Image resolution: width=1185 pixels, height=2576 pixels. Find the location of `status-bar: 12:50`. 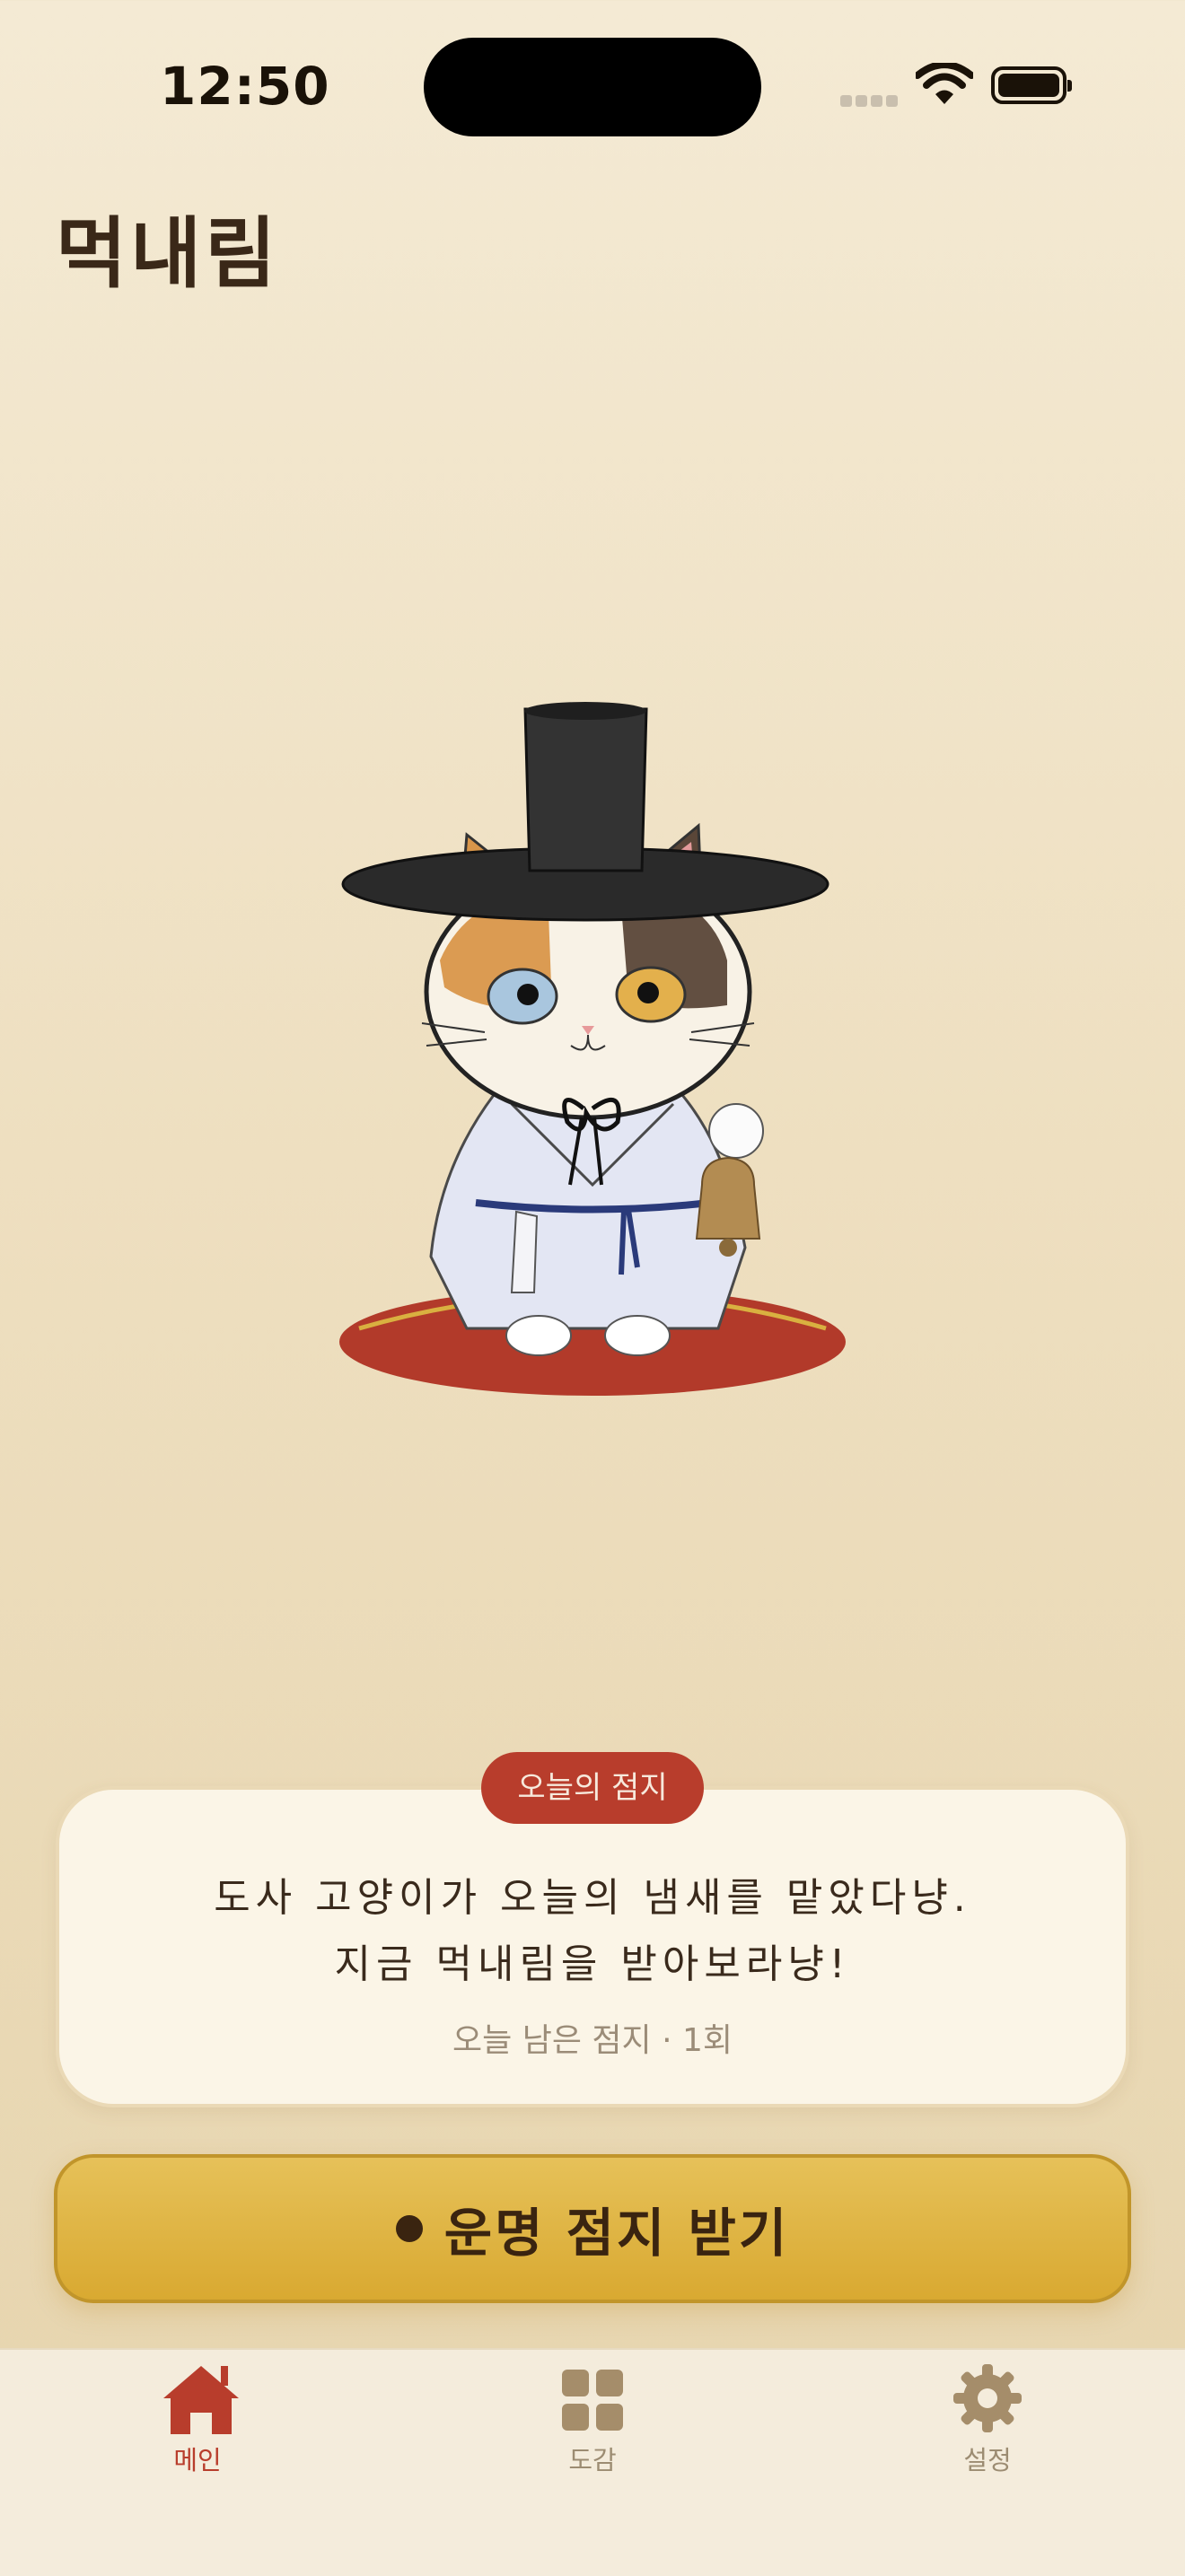

status-bar: 12:50 is located at coordinates (592, 85).